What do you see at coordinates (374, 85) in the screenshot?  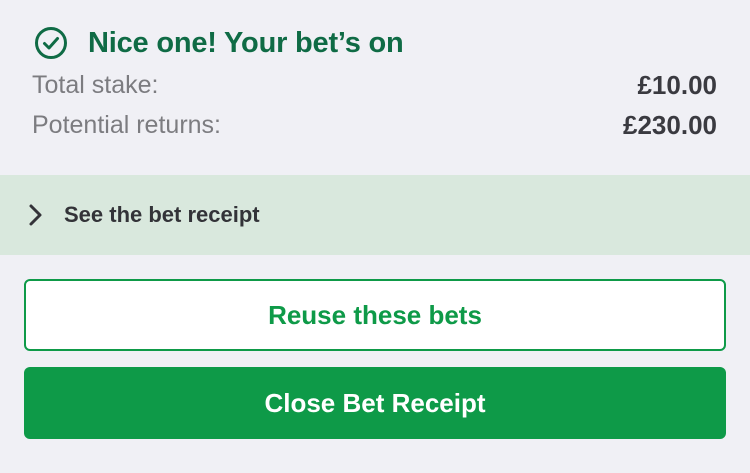 I see `total-stake-row: Total stake: £10.00` at bounding box center [374, 85].